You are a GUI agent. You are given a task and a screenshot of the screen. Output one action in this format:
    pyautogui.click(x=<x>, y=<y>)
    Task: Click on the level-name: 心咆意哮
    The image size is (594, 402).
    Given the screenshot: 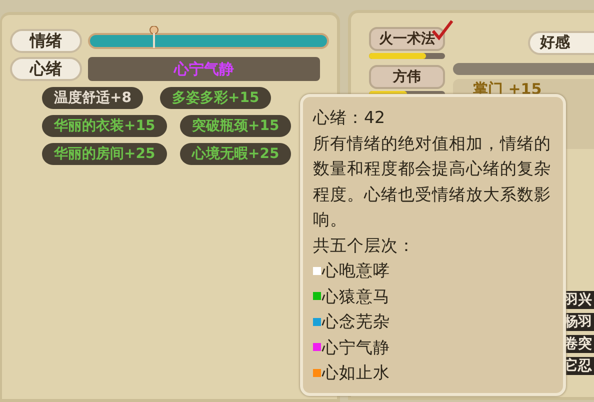 What is the action you would take?
    pyautogui.click(x=356, y=271)
    